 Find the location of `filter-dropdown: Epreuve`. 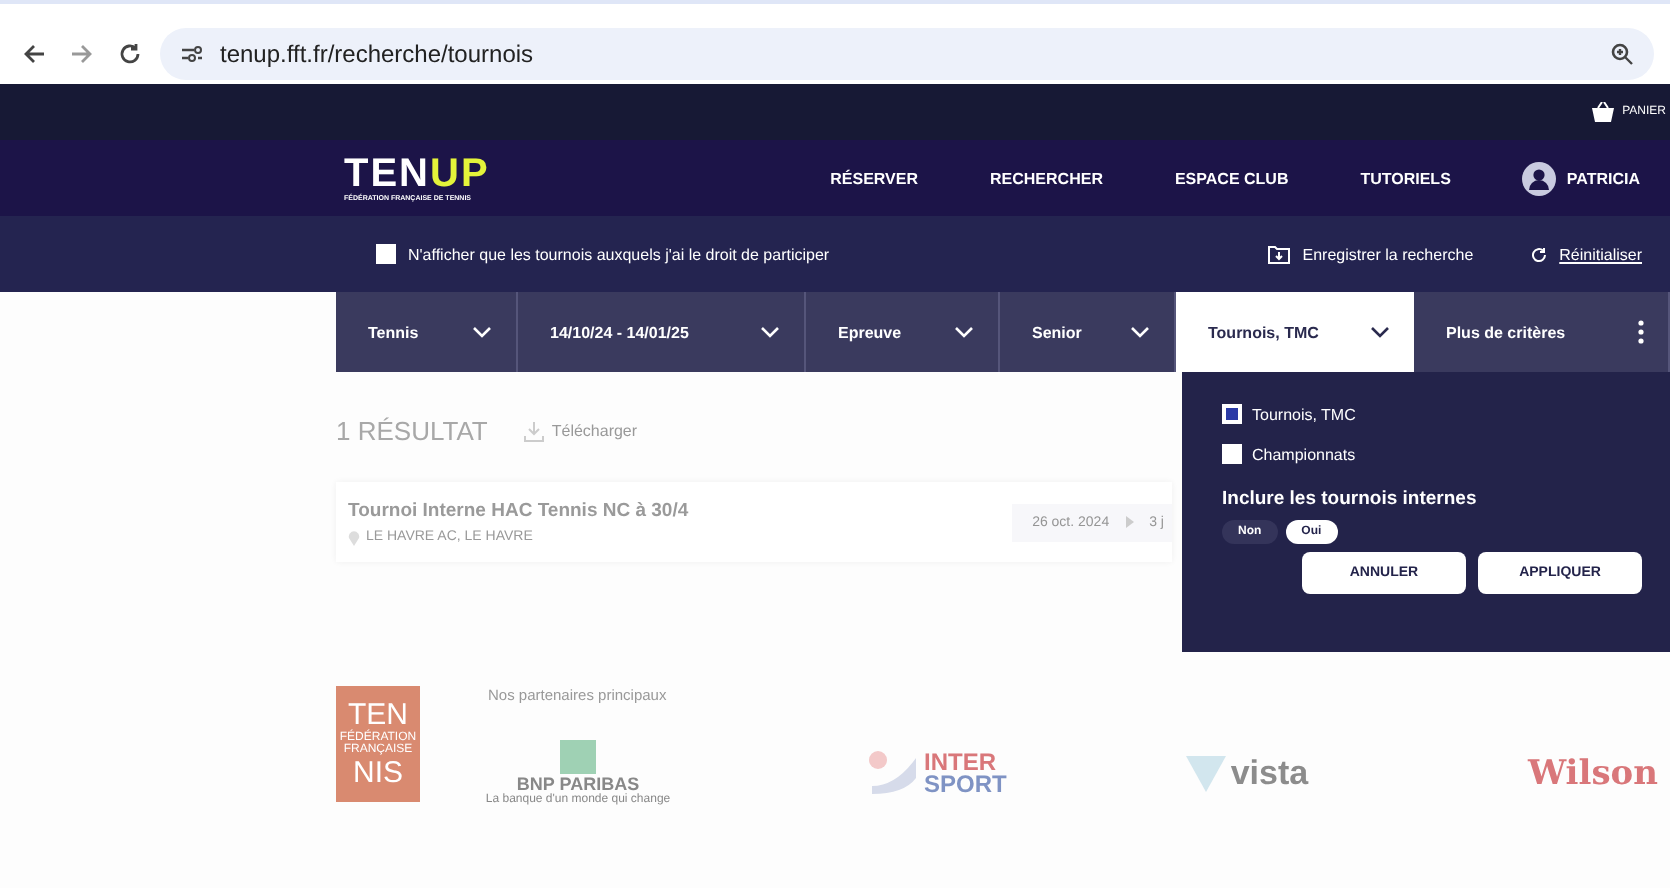

filter-dropdown: Epreuve is located at coordinates (903, 332).